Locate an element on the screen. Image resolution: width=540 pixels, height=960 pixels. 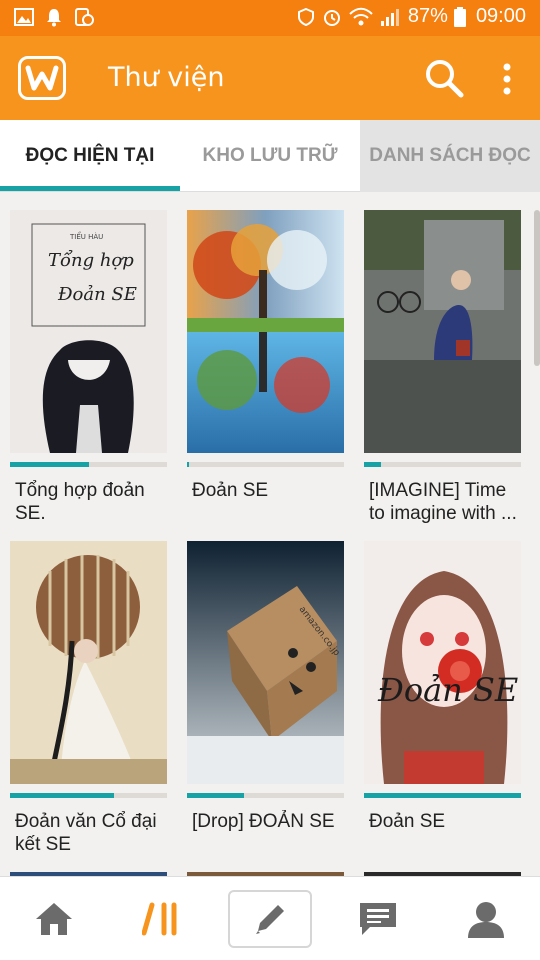
search-icon is located at coordinates (444, 78).